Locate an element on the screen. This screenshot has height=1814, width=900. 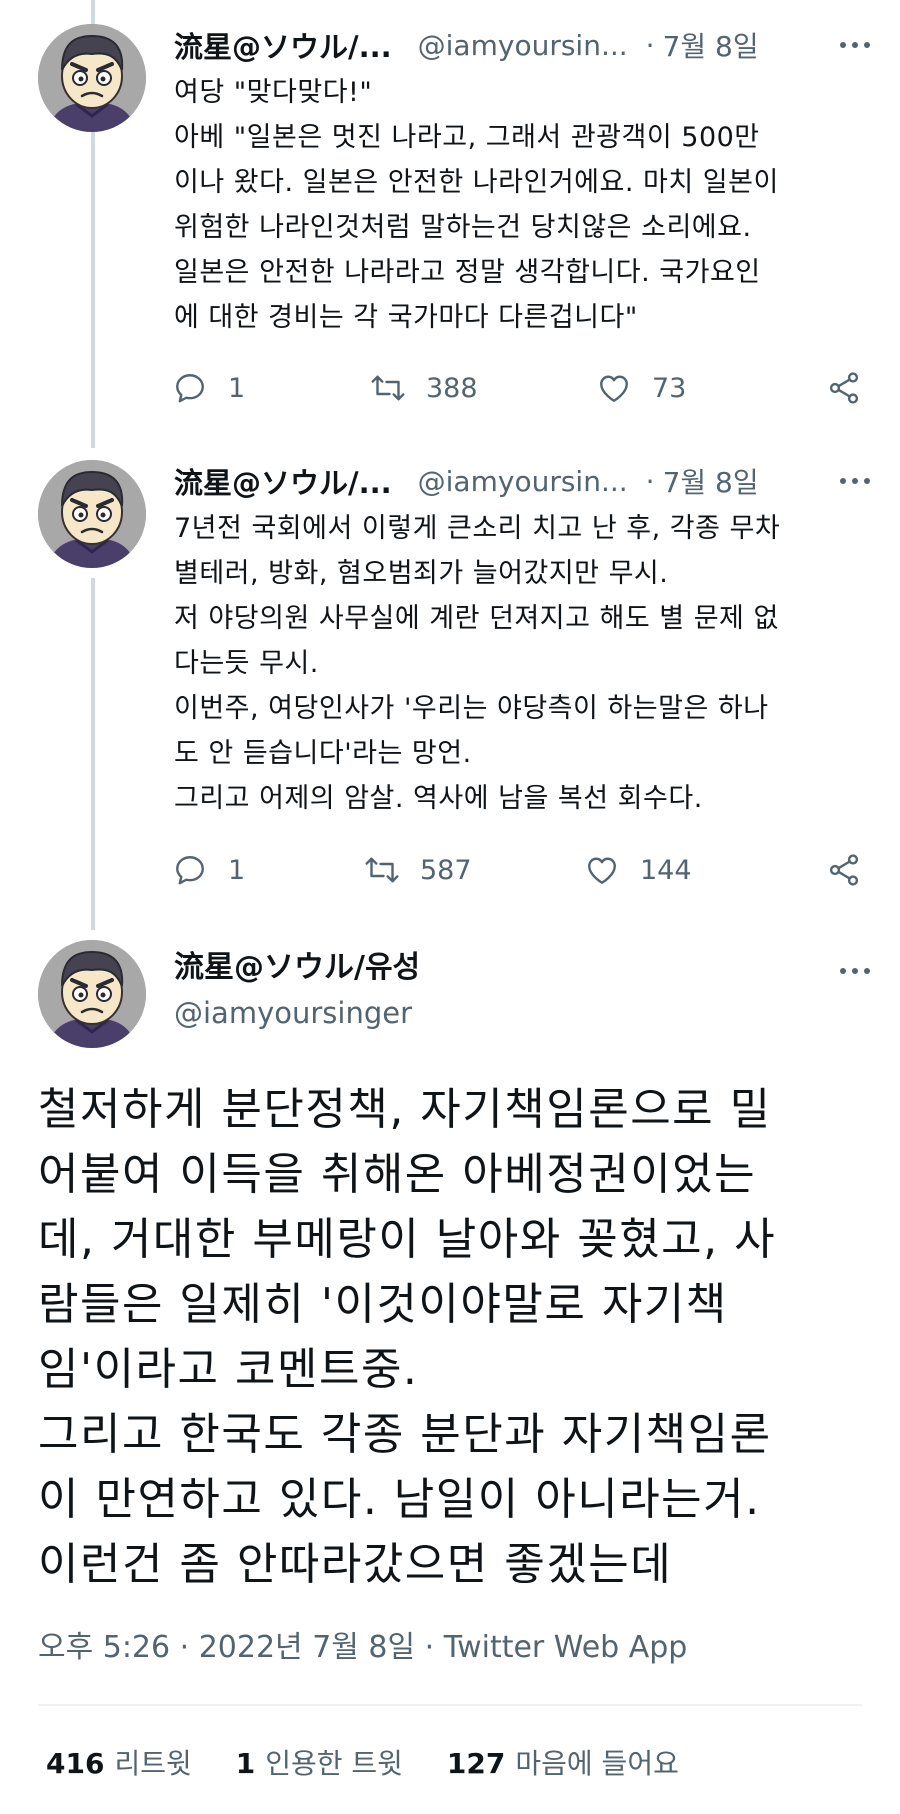
like-count: 73 is located at coordinates (669, 388).